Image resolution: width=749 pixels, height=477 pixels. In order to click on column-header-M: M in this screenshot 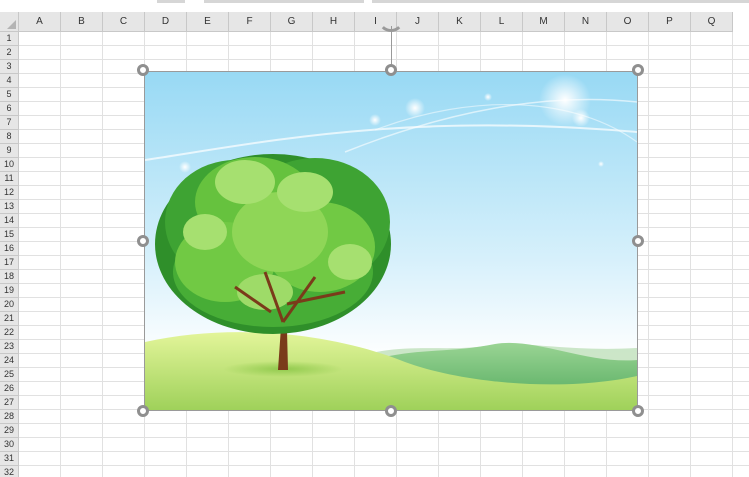, I will do `click(544, 22)`.